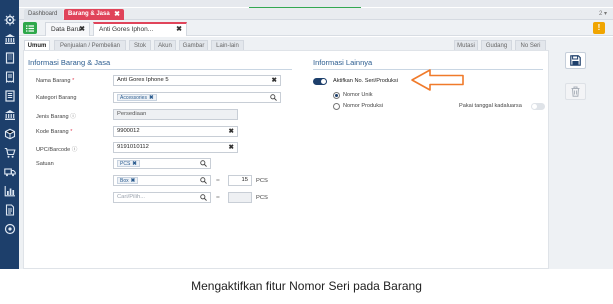 The image size is (613, 304). I want to click on tab-barang-jasa-label: Barang & Jasa, so click(89, 14).